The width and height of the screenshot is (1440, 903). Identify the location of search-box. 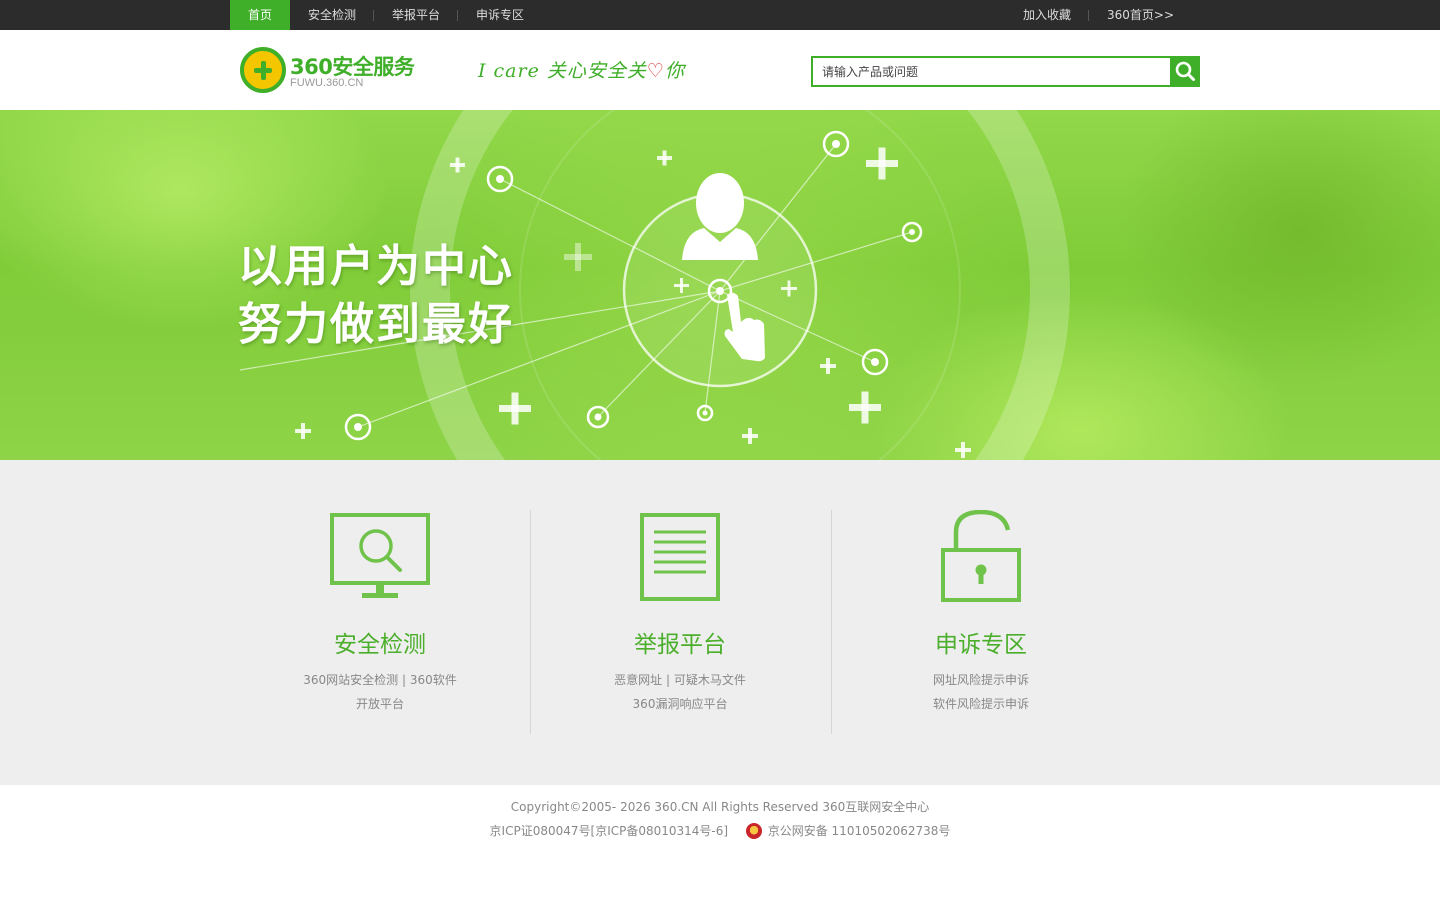
(1005, 71).